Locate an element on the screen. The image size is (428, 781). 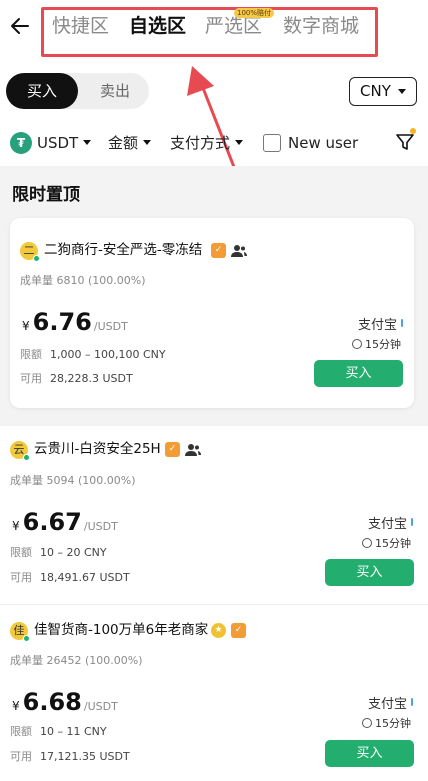
new-user-label: New user is located at coordinates (323, 143).